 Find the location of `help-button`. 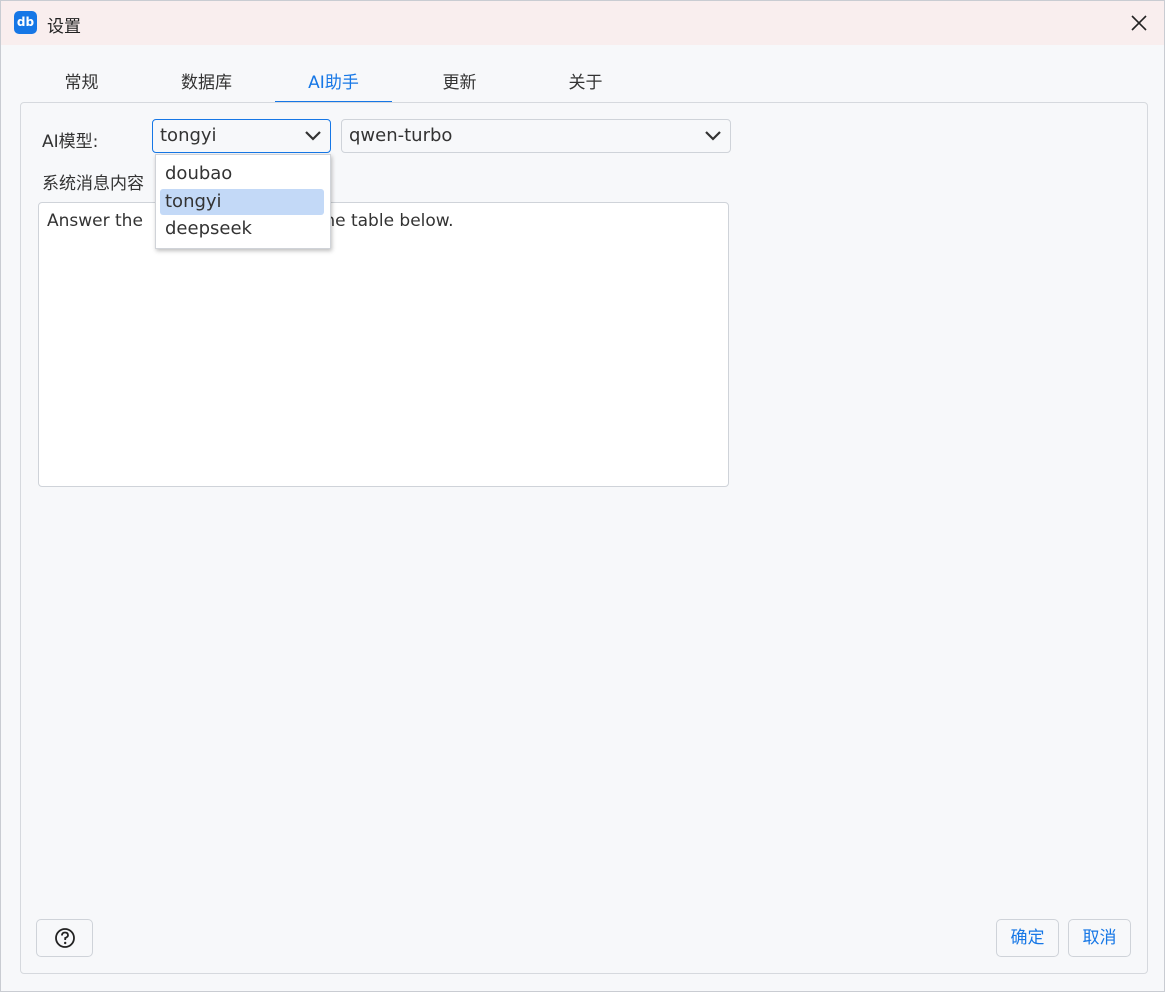

help-button is located at coordinates (64, 938).